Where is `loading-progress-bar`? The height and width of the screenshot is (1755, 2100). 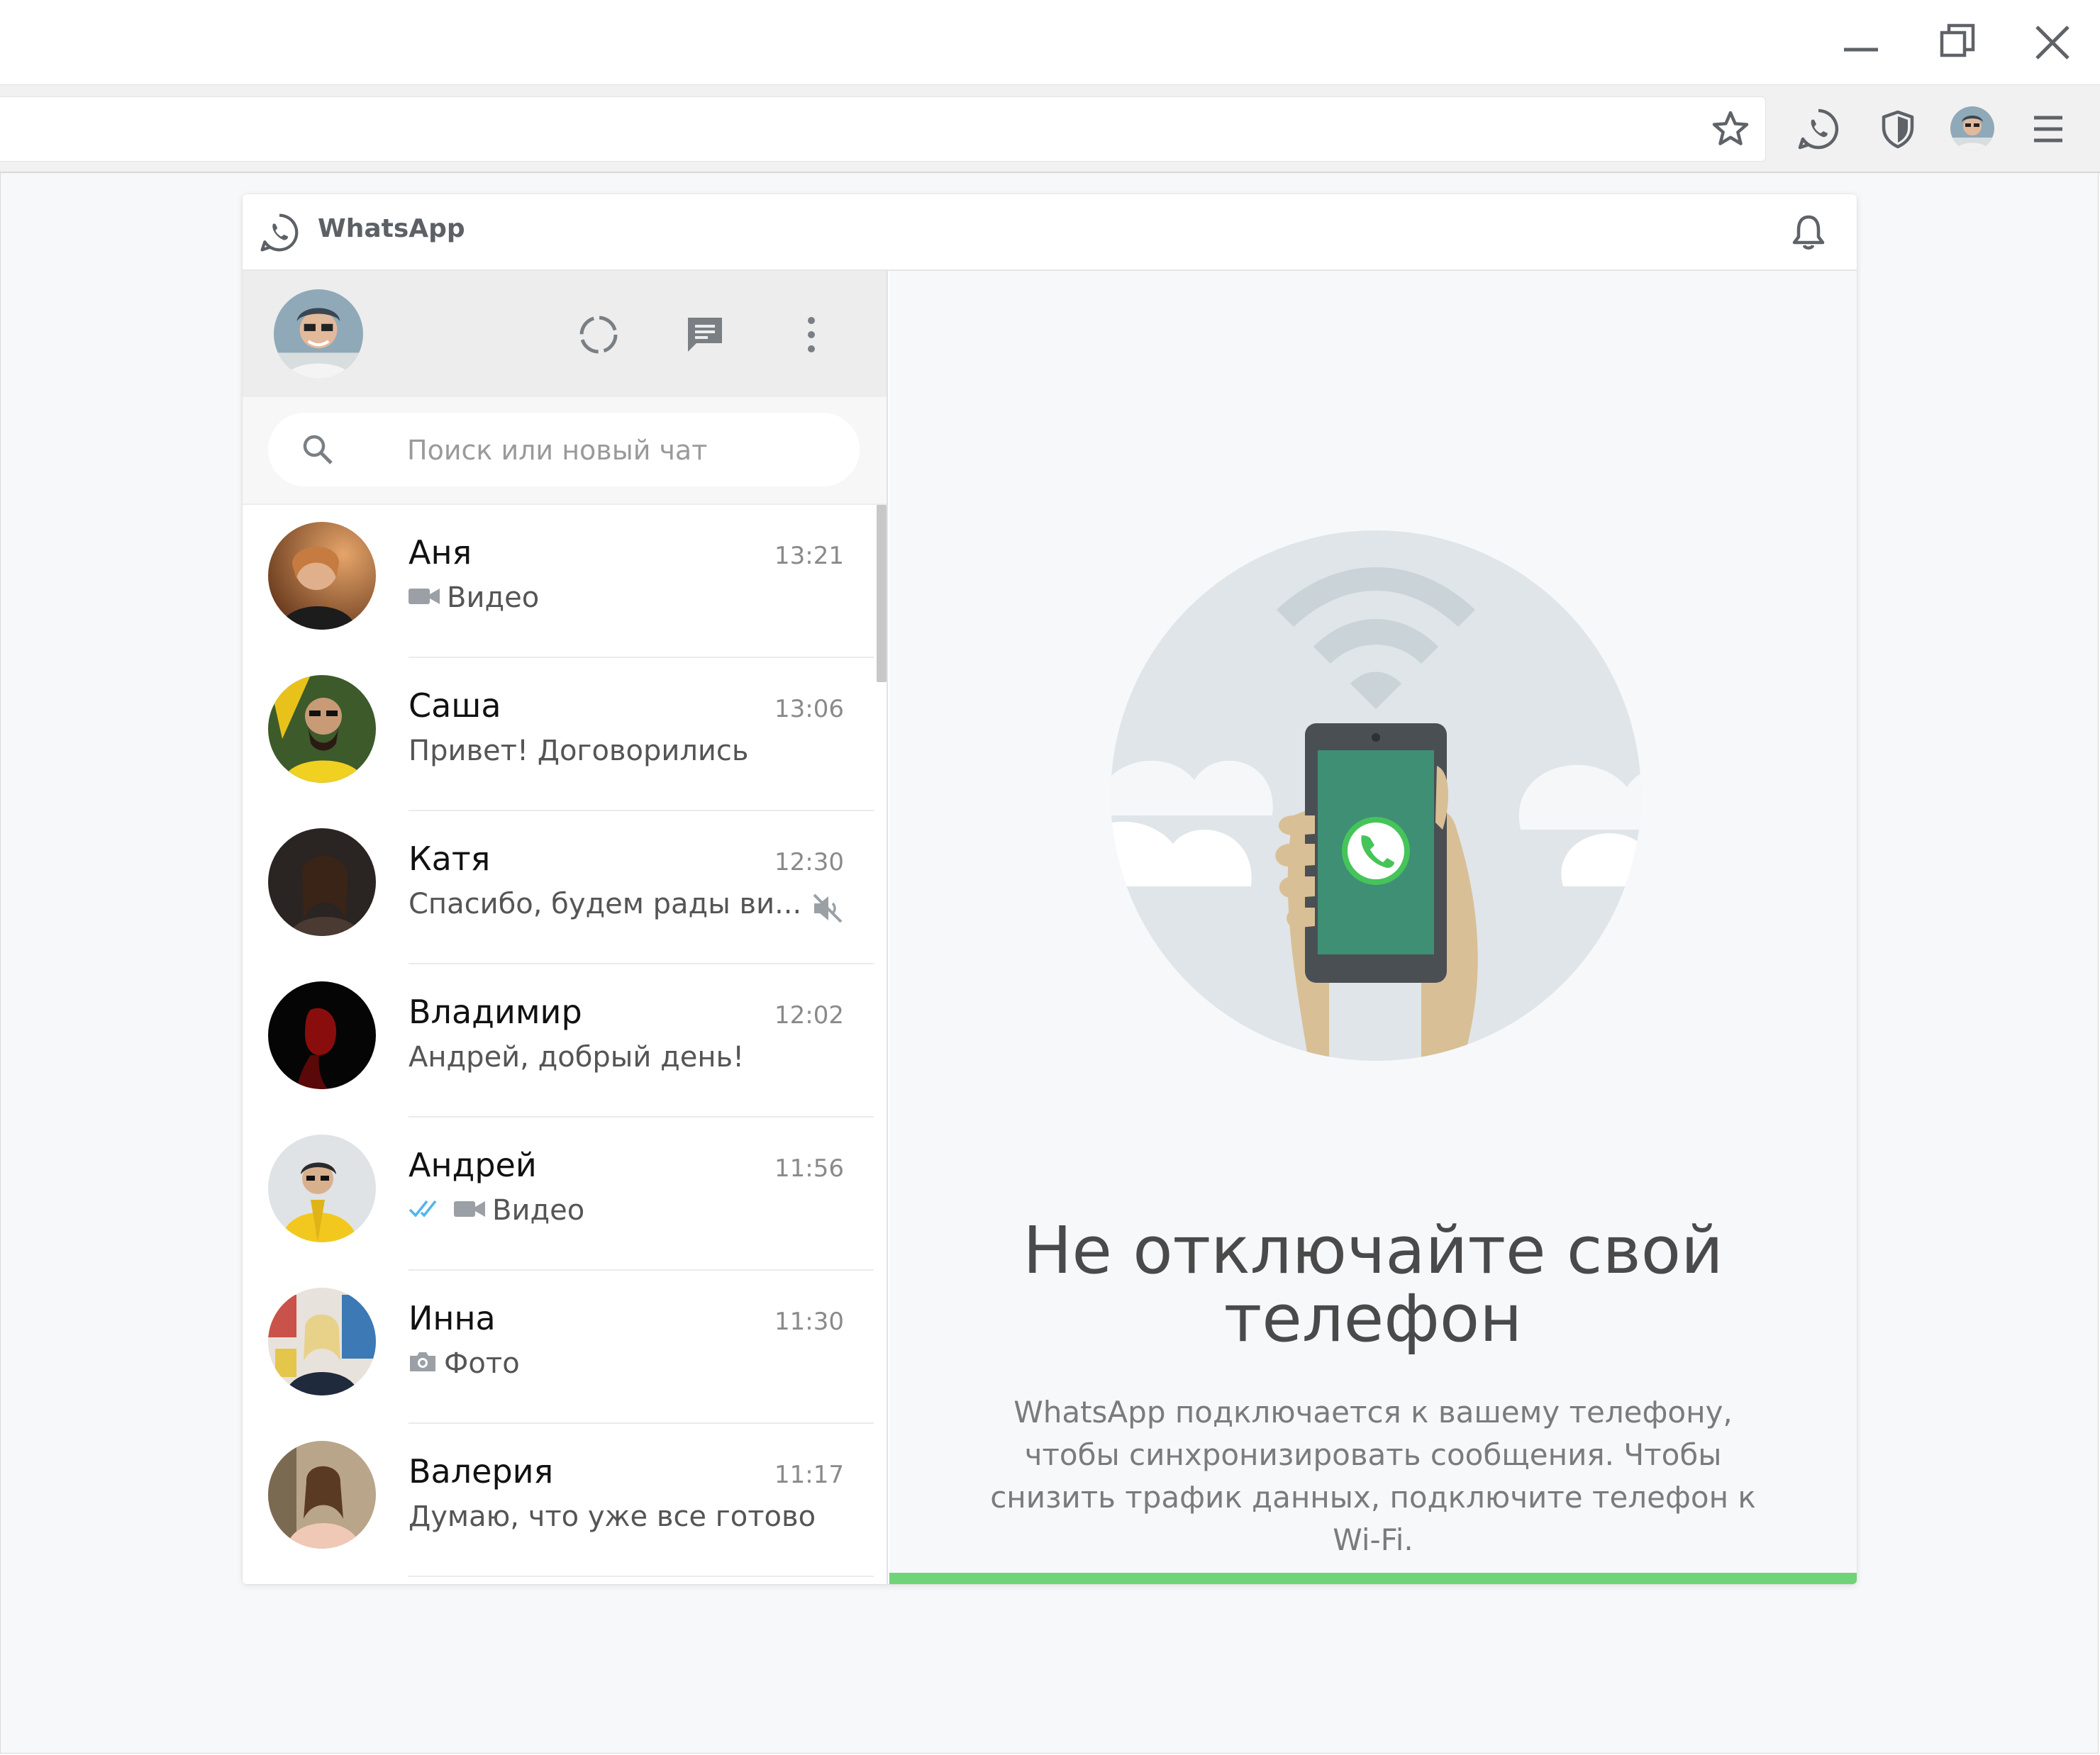
loading-progress-bar is located at coordinates (1373, 1578).